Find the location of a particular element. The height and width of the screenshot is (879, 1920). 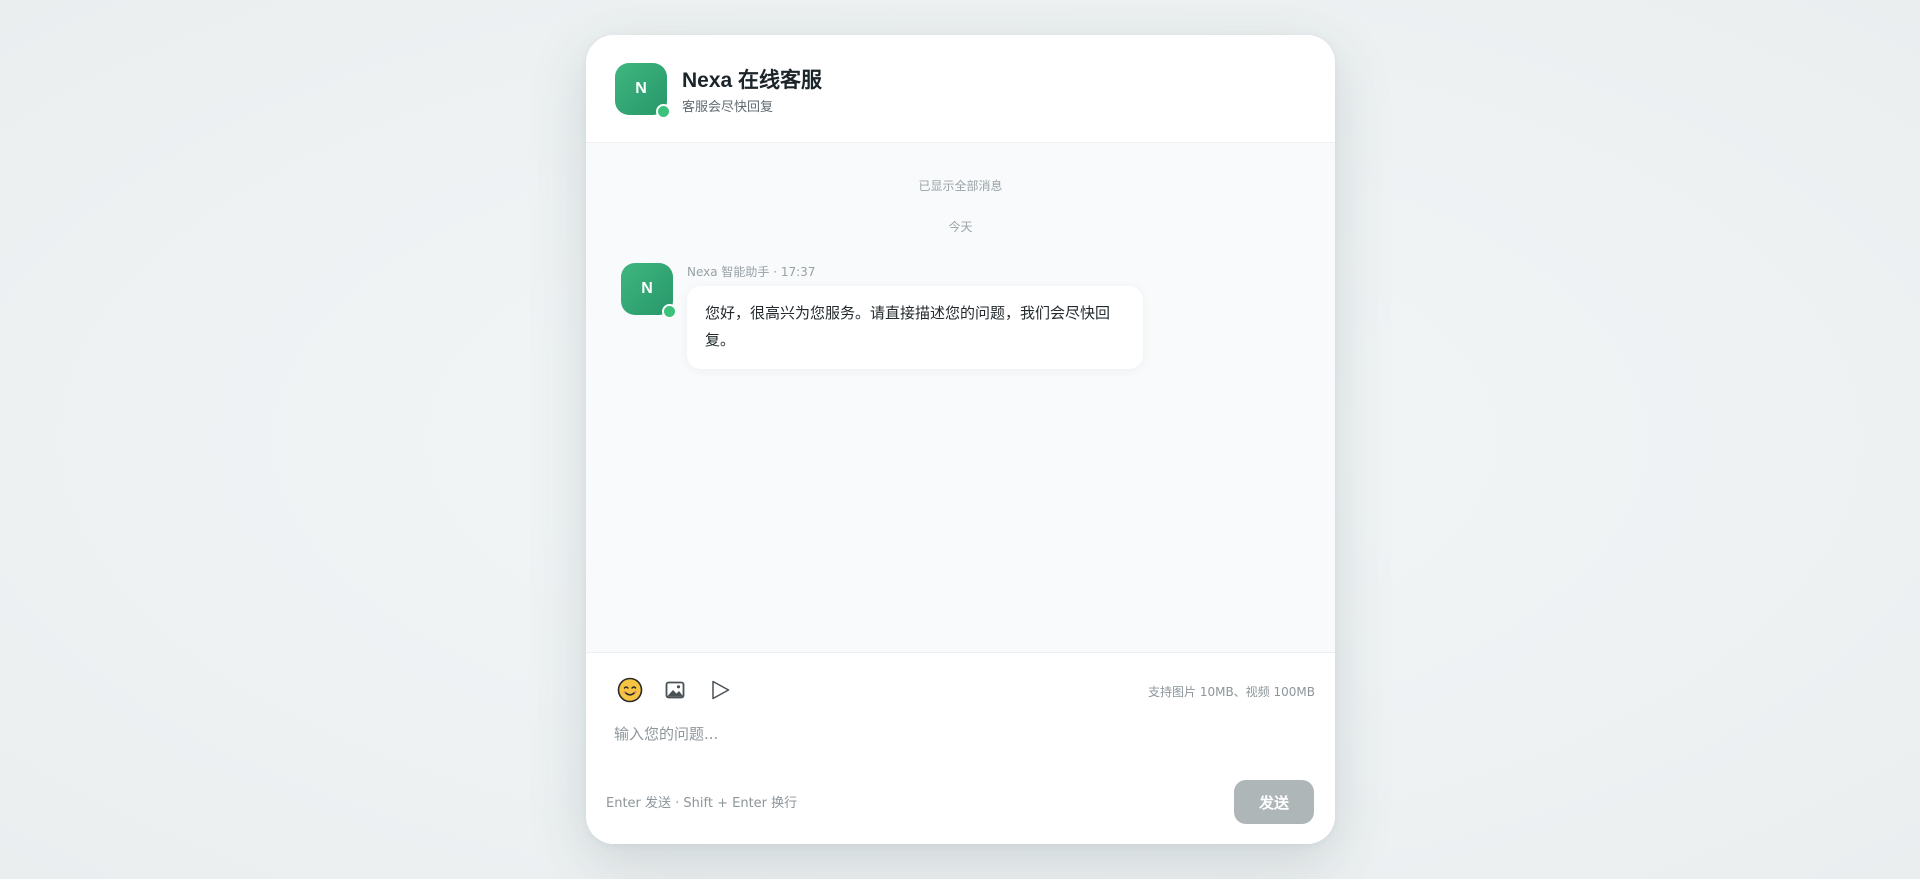

video-upload-button is located at coordinates (720, 690).